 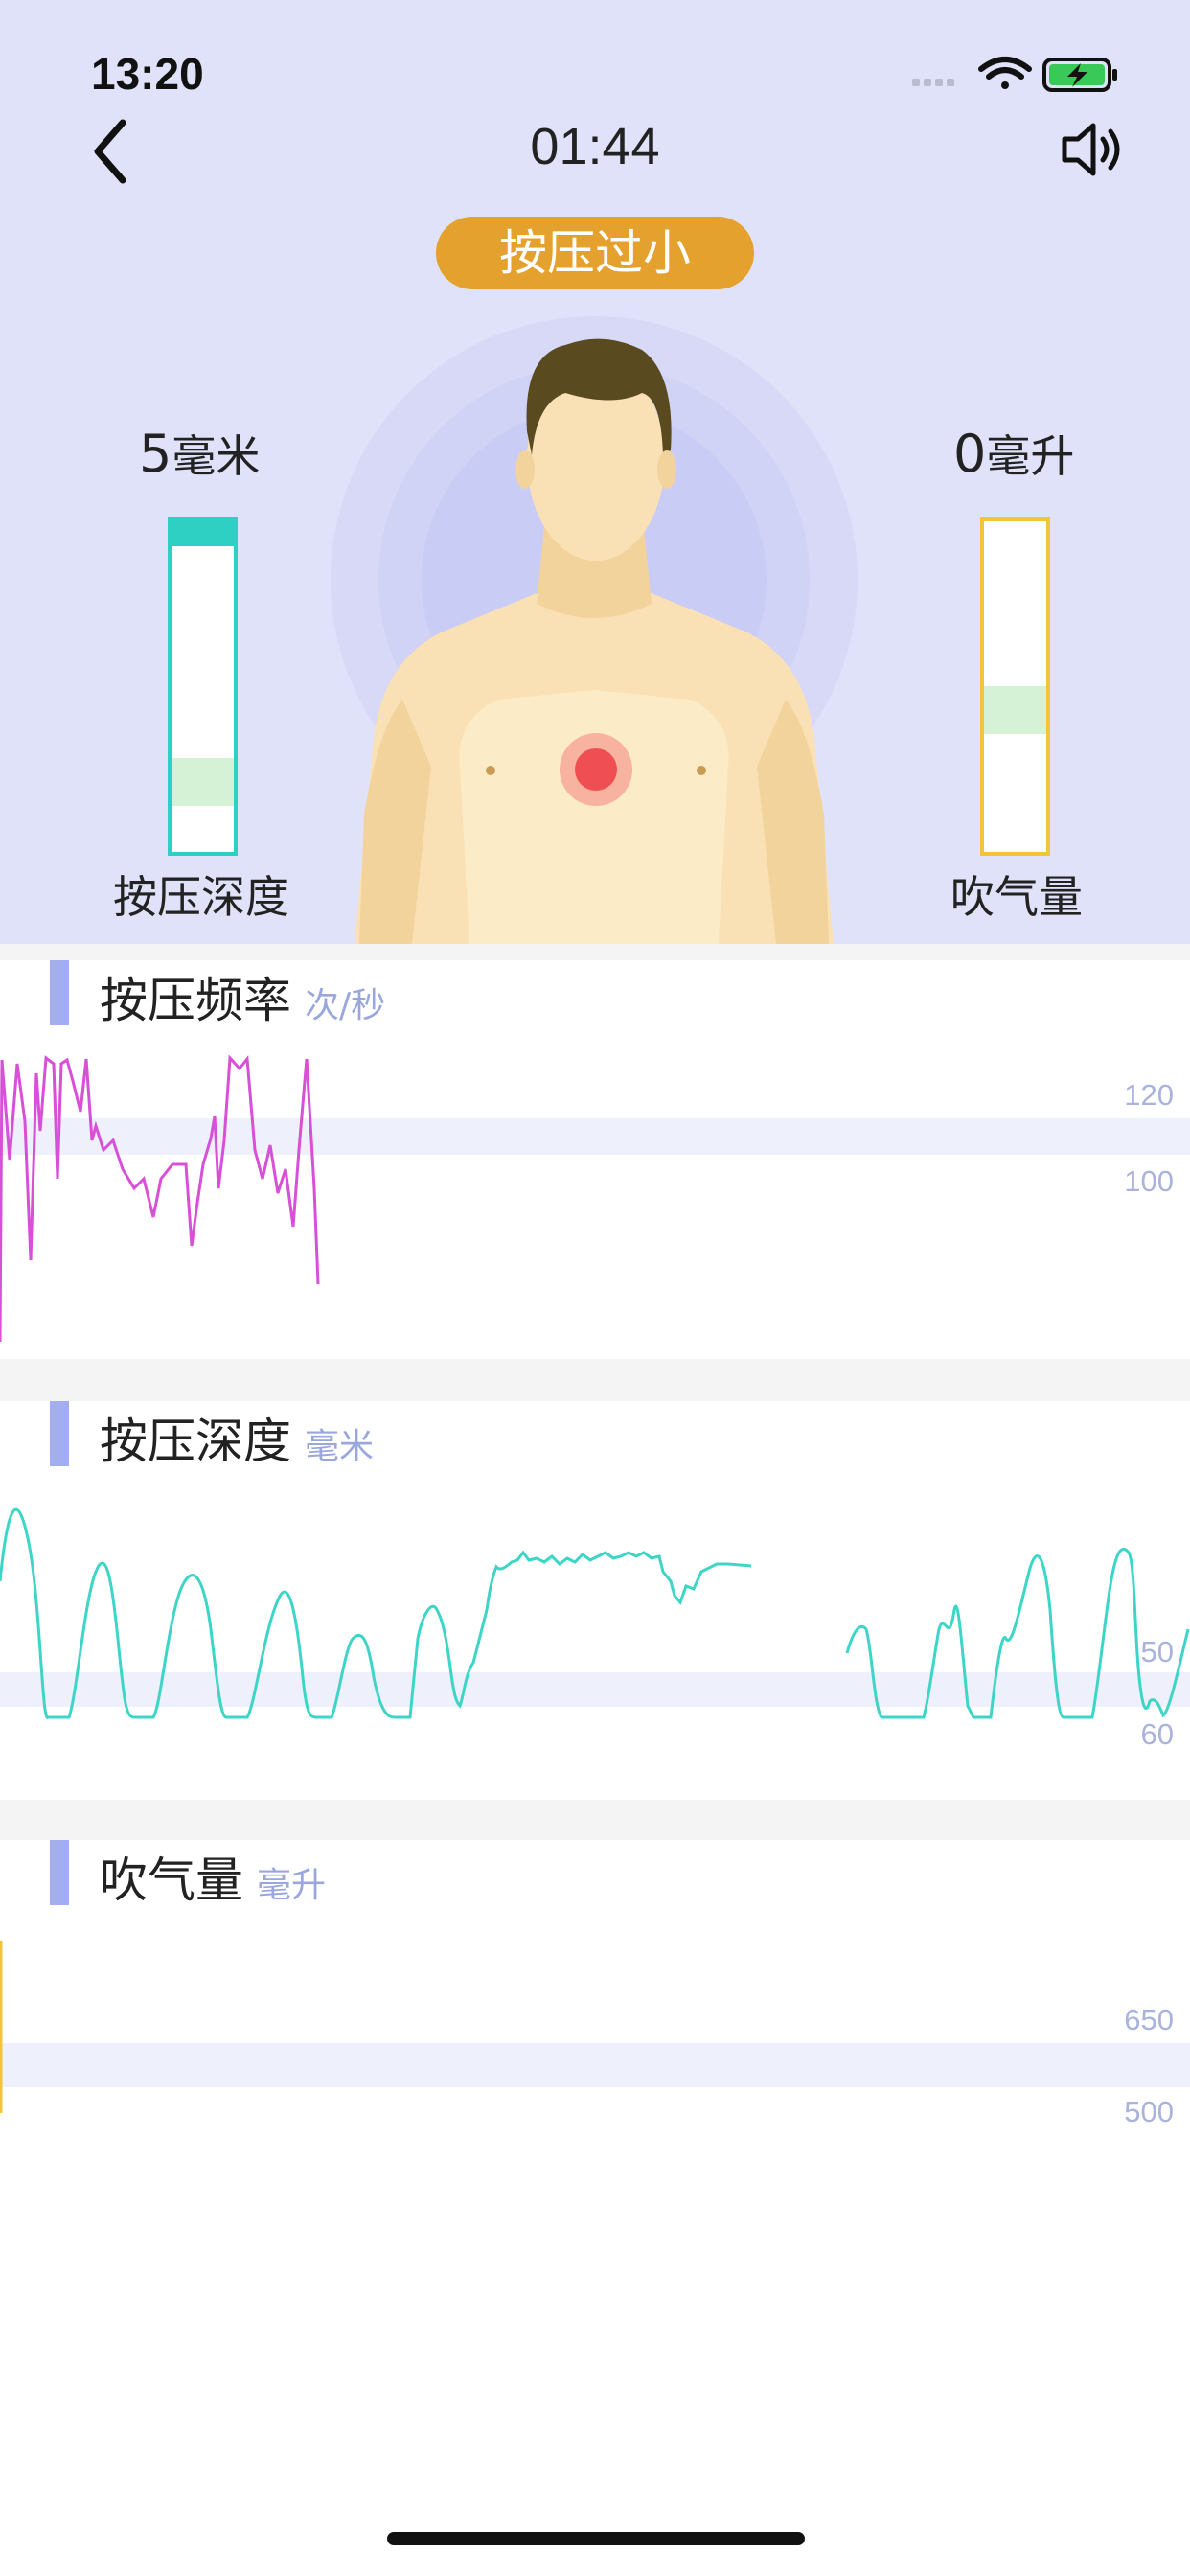 I want to click on depth-section-title: 按压深度 毫米, so click(x=237, y=1437).